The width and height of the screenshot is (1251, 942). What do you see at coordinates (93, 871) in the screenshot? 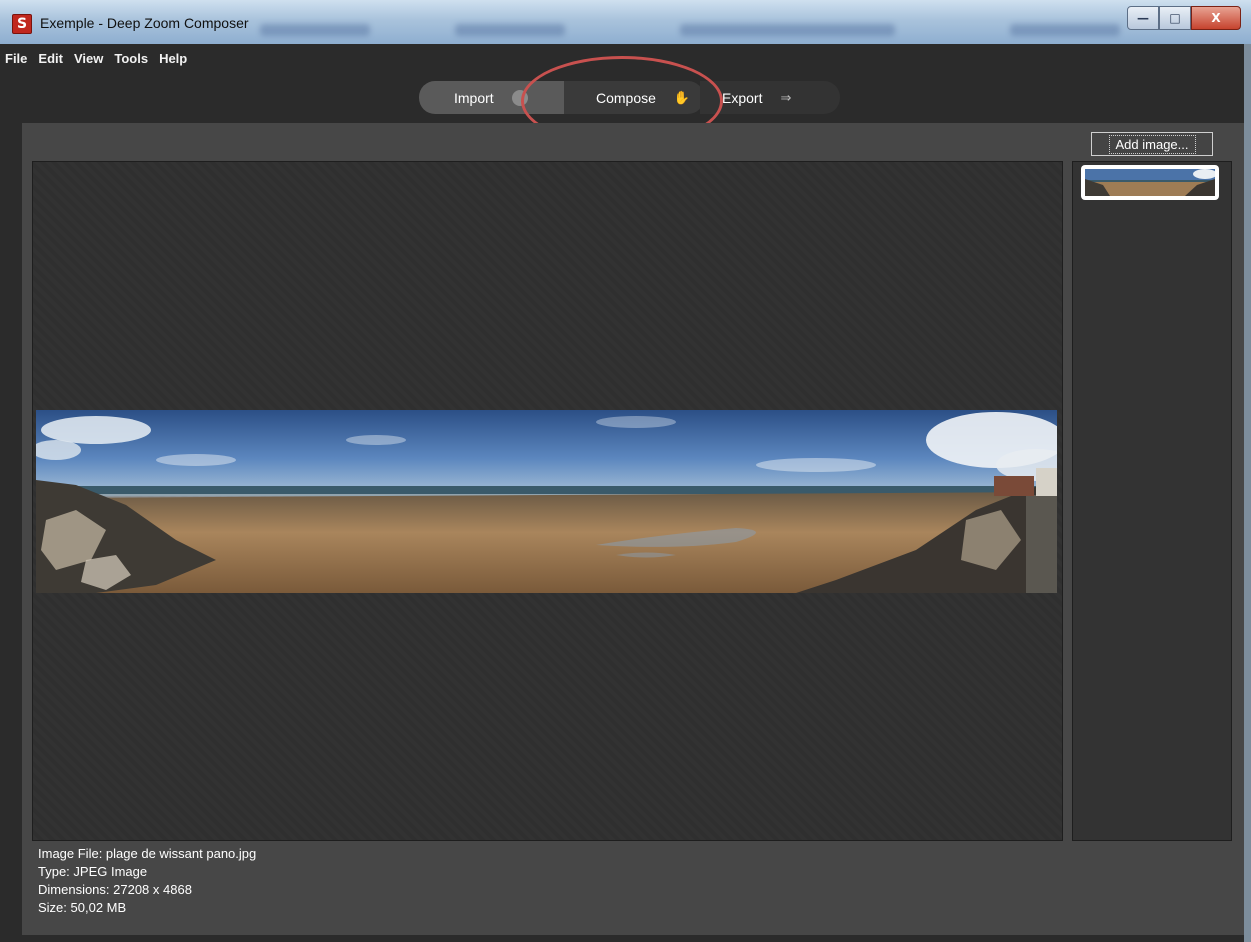
I see `image-type: Type: JPEG Image` at bounding box center [93, 871].